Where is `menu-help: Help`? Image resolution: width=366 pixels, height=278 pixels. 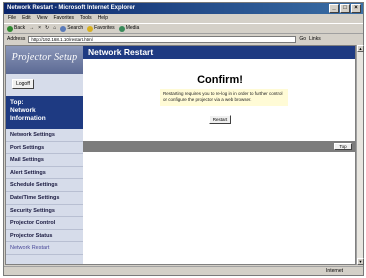 menu-help: Help is located at coordinates (103, 18).